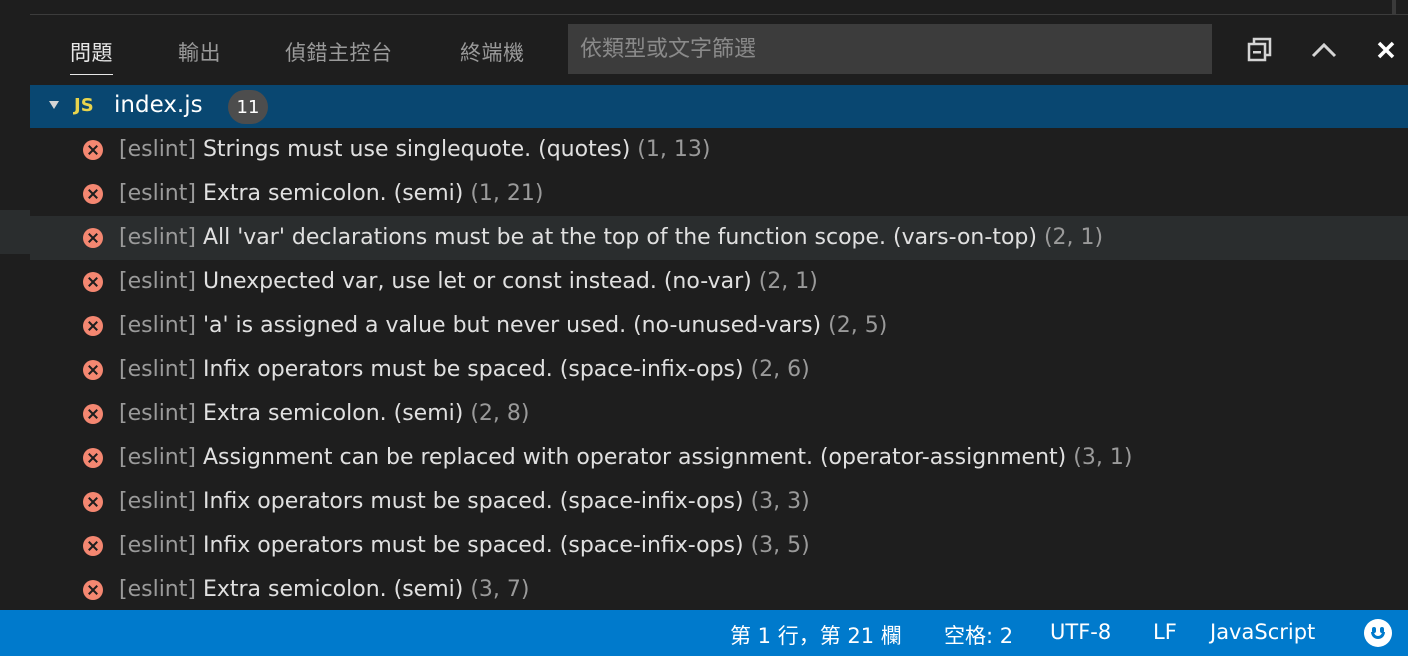 This screenshot has width=1408, height=656. I want to click on tab-terminal: 終端機, so click(492, 52).